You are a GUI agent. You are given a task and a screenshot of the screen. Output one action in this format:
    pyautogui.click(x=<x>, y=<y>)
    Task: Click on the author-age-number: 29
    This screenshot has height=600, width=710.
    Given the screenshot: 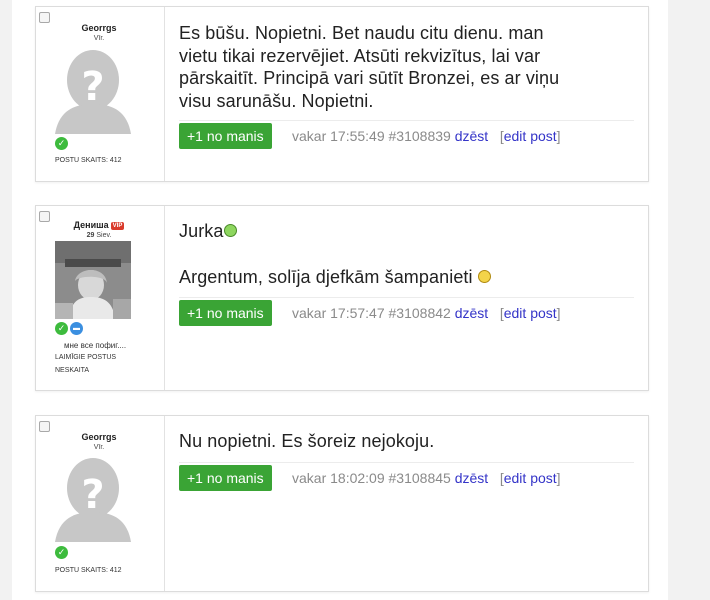 What is the action you would take?
    pyautogui.click(x=90, y=235)
    